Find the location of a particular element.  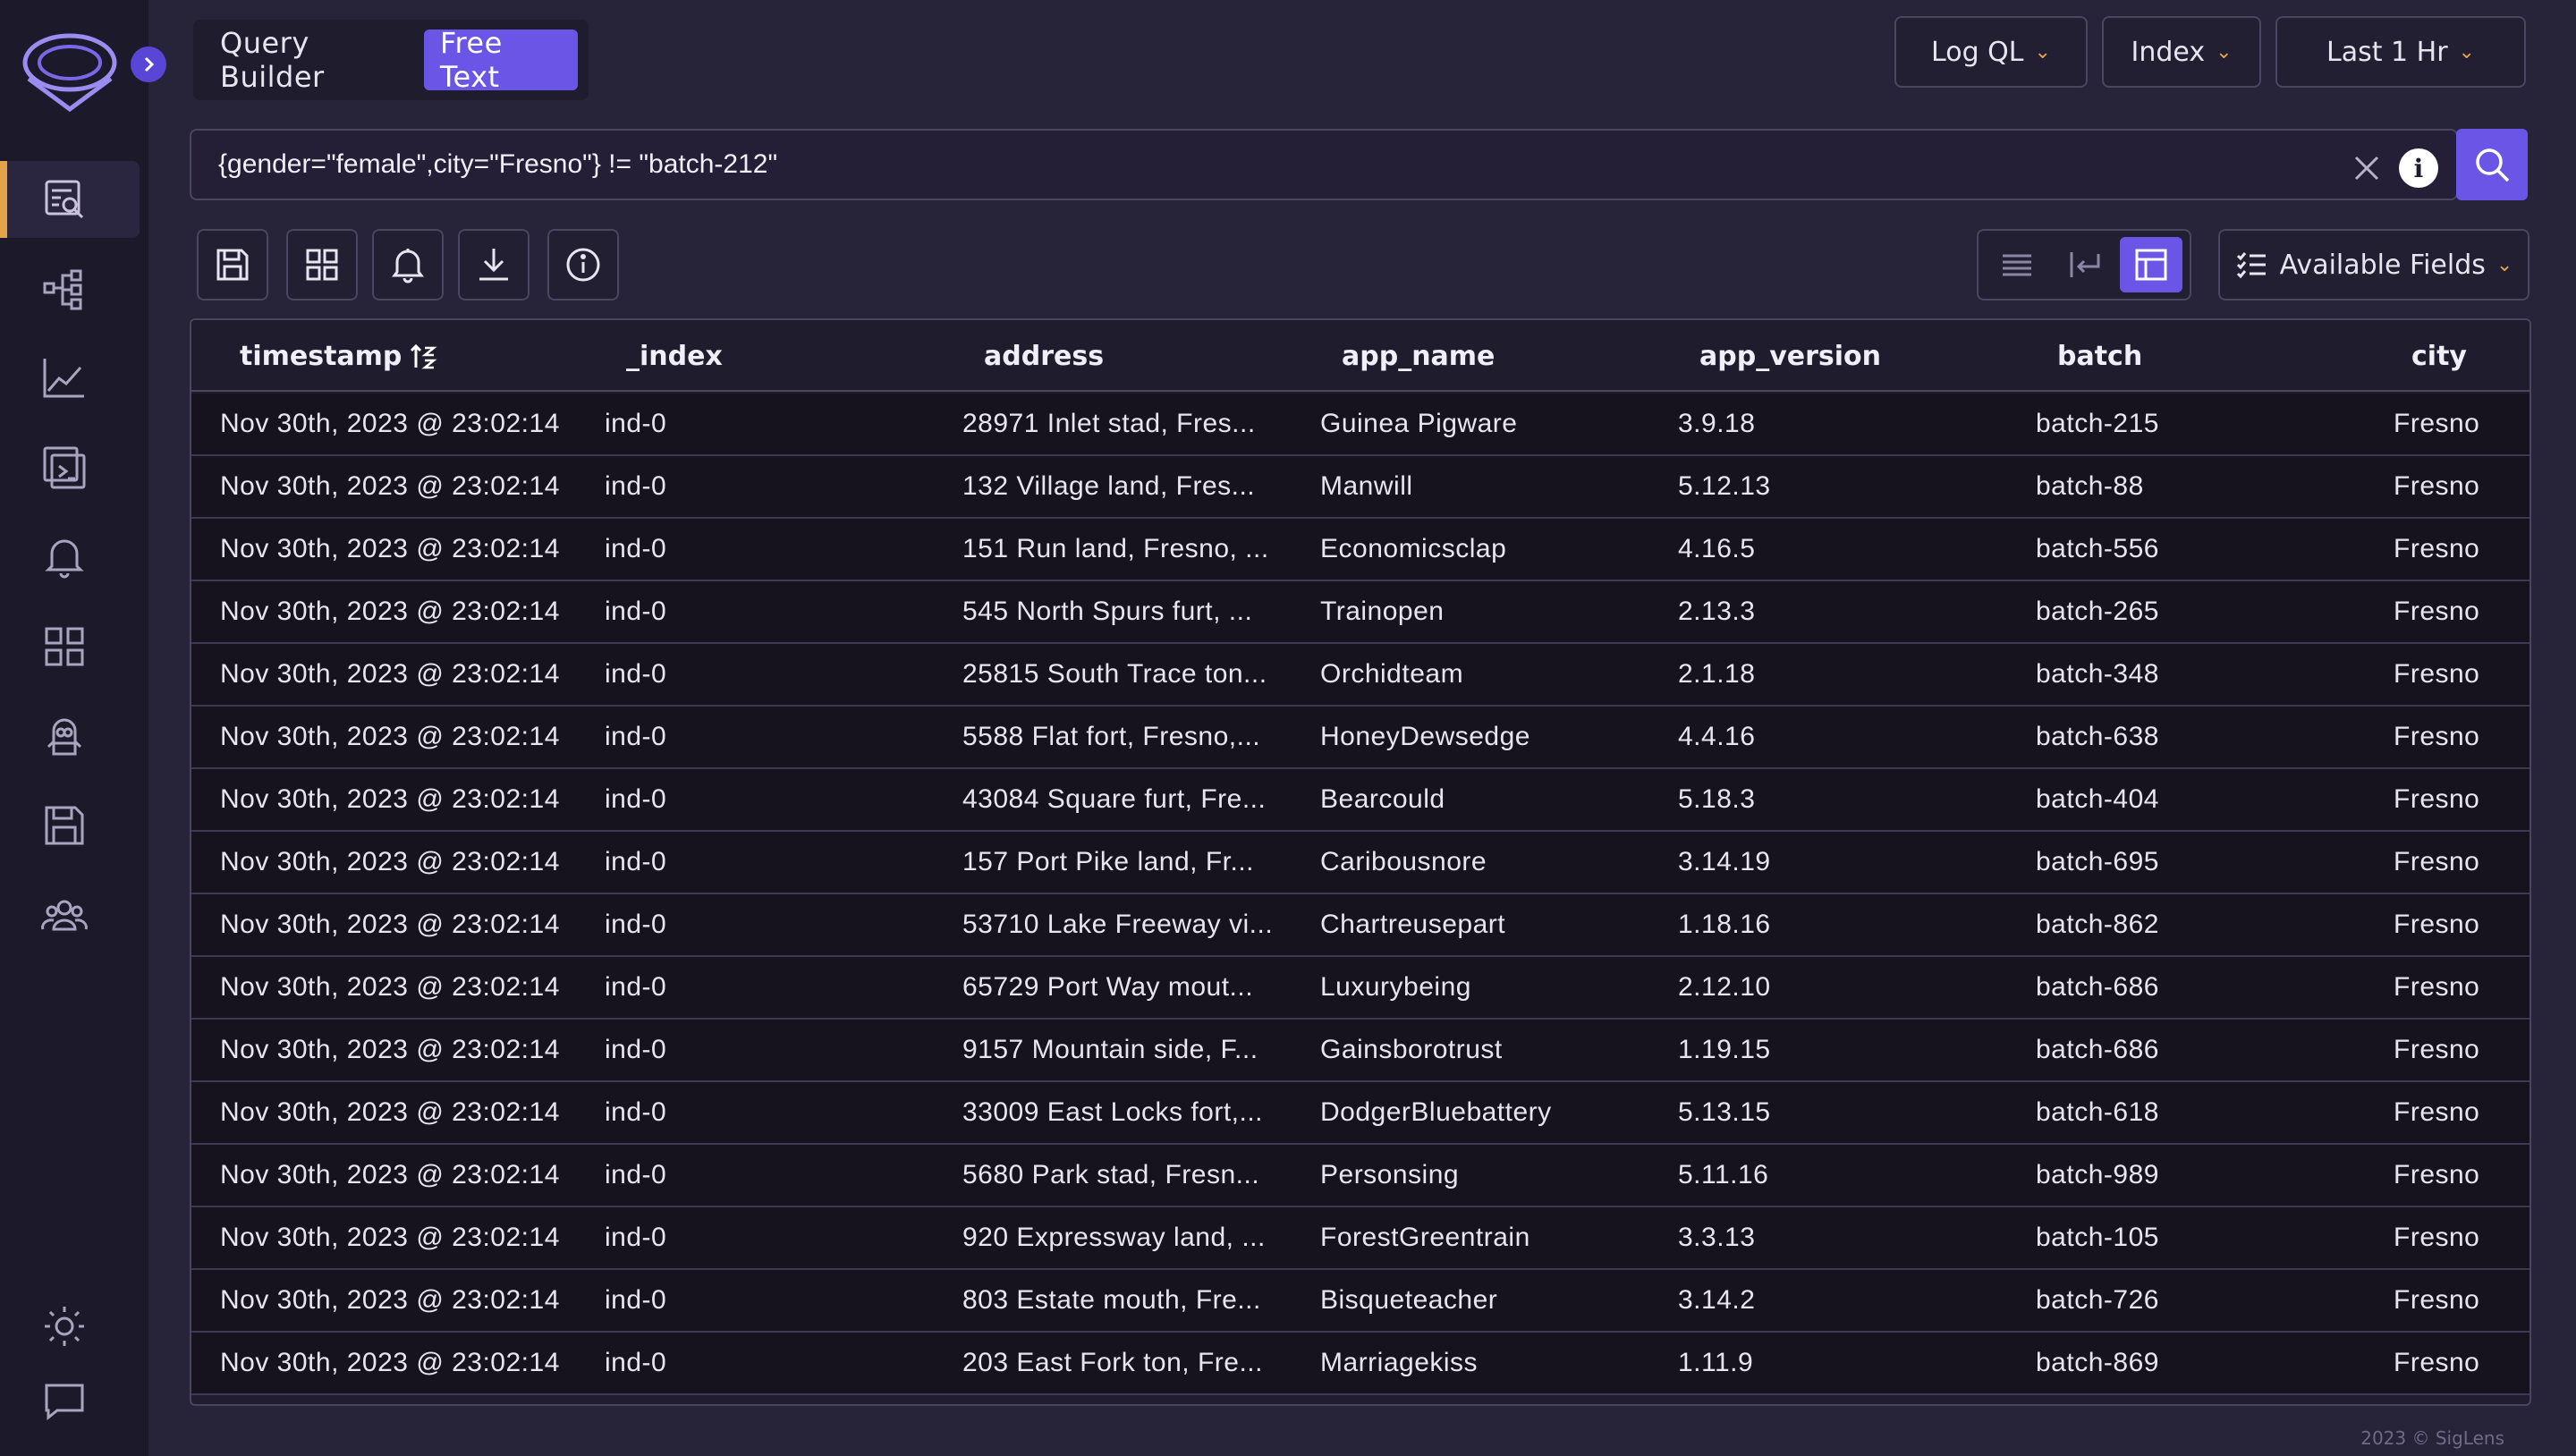

table-cell-app-version: 5.12.13 is located at coordinates (1724, 486).